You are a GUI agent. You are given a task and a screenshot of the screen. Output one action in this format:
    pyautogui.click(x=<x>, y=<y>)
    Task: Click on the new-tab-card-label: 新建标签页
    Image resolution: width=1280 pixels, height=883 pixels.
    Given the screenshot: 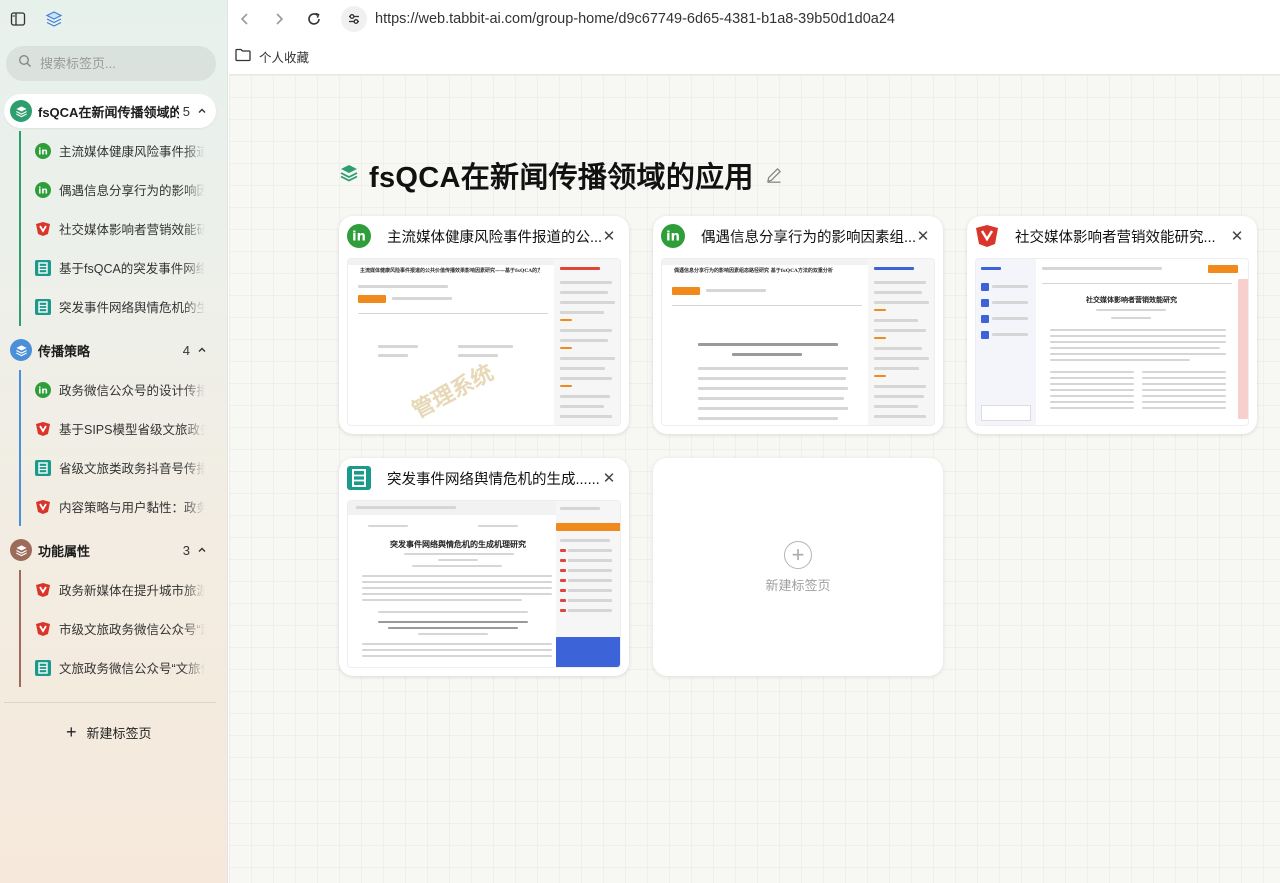 What is the action you would take?
    pyautogui.click(x=798, y=585)
    